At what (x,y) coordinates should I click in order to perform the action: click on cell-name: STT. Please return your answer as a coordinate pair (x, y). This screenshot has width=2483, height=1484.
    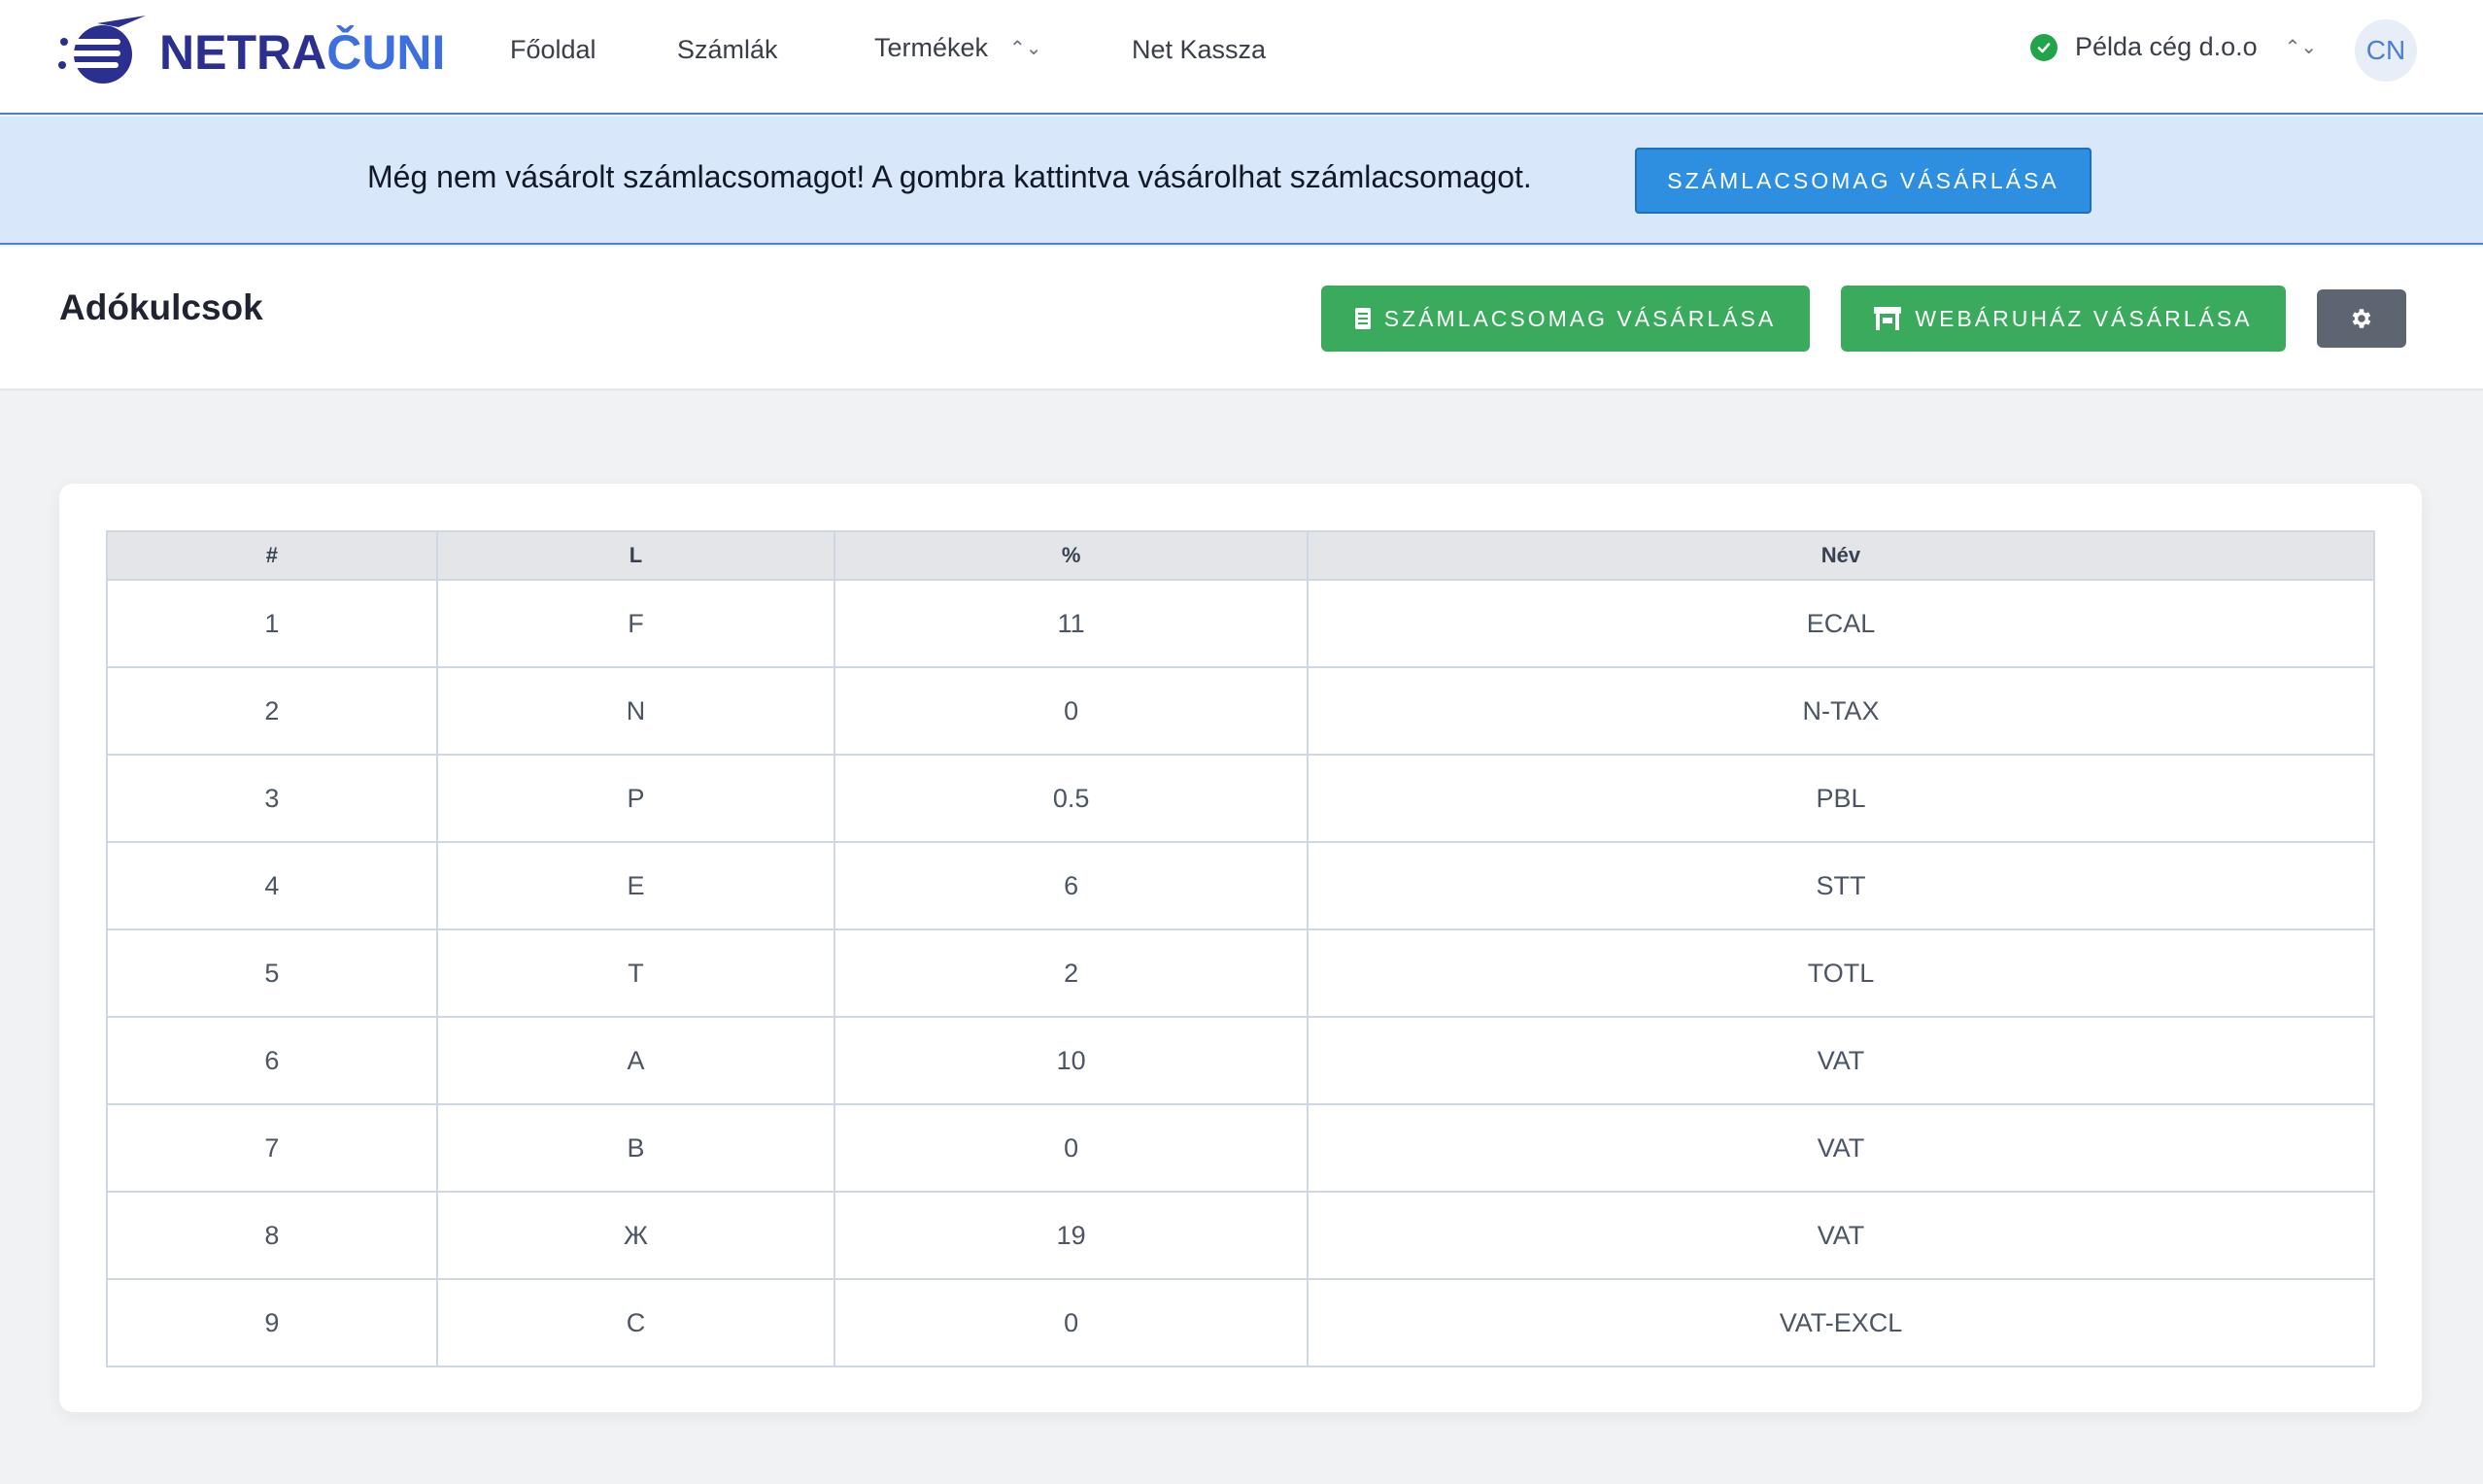
    Looking at the image, I should click on (1841, 885).